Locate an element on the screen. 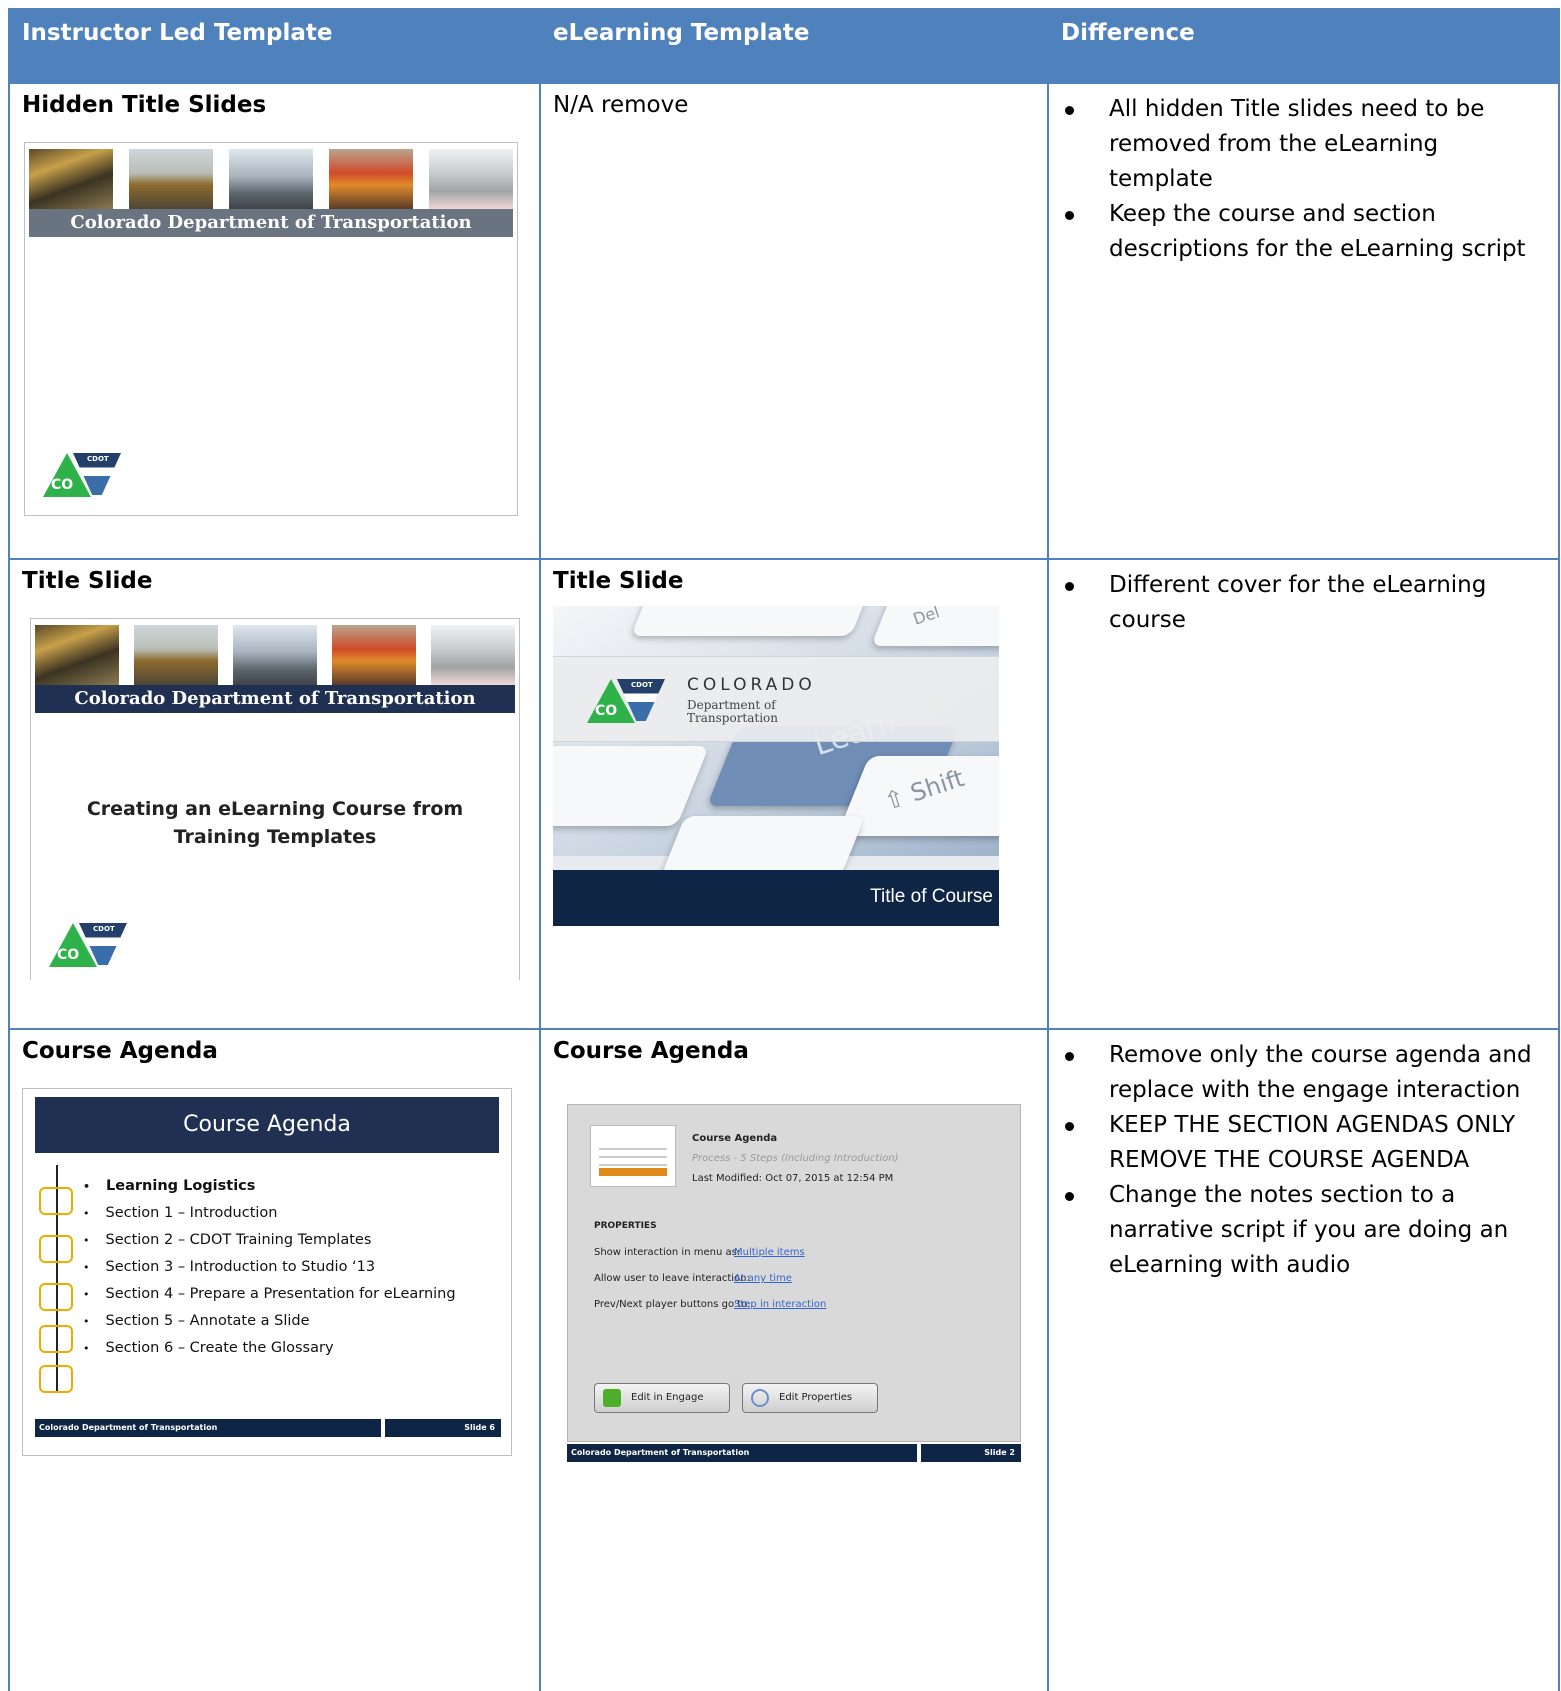 The image size is (1561, 1691). agenda-heading: Course Agenda is located at coordinates (267, 1125).